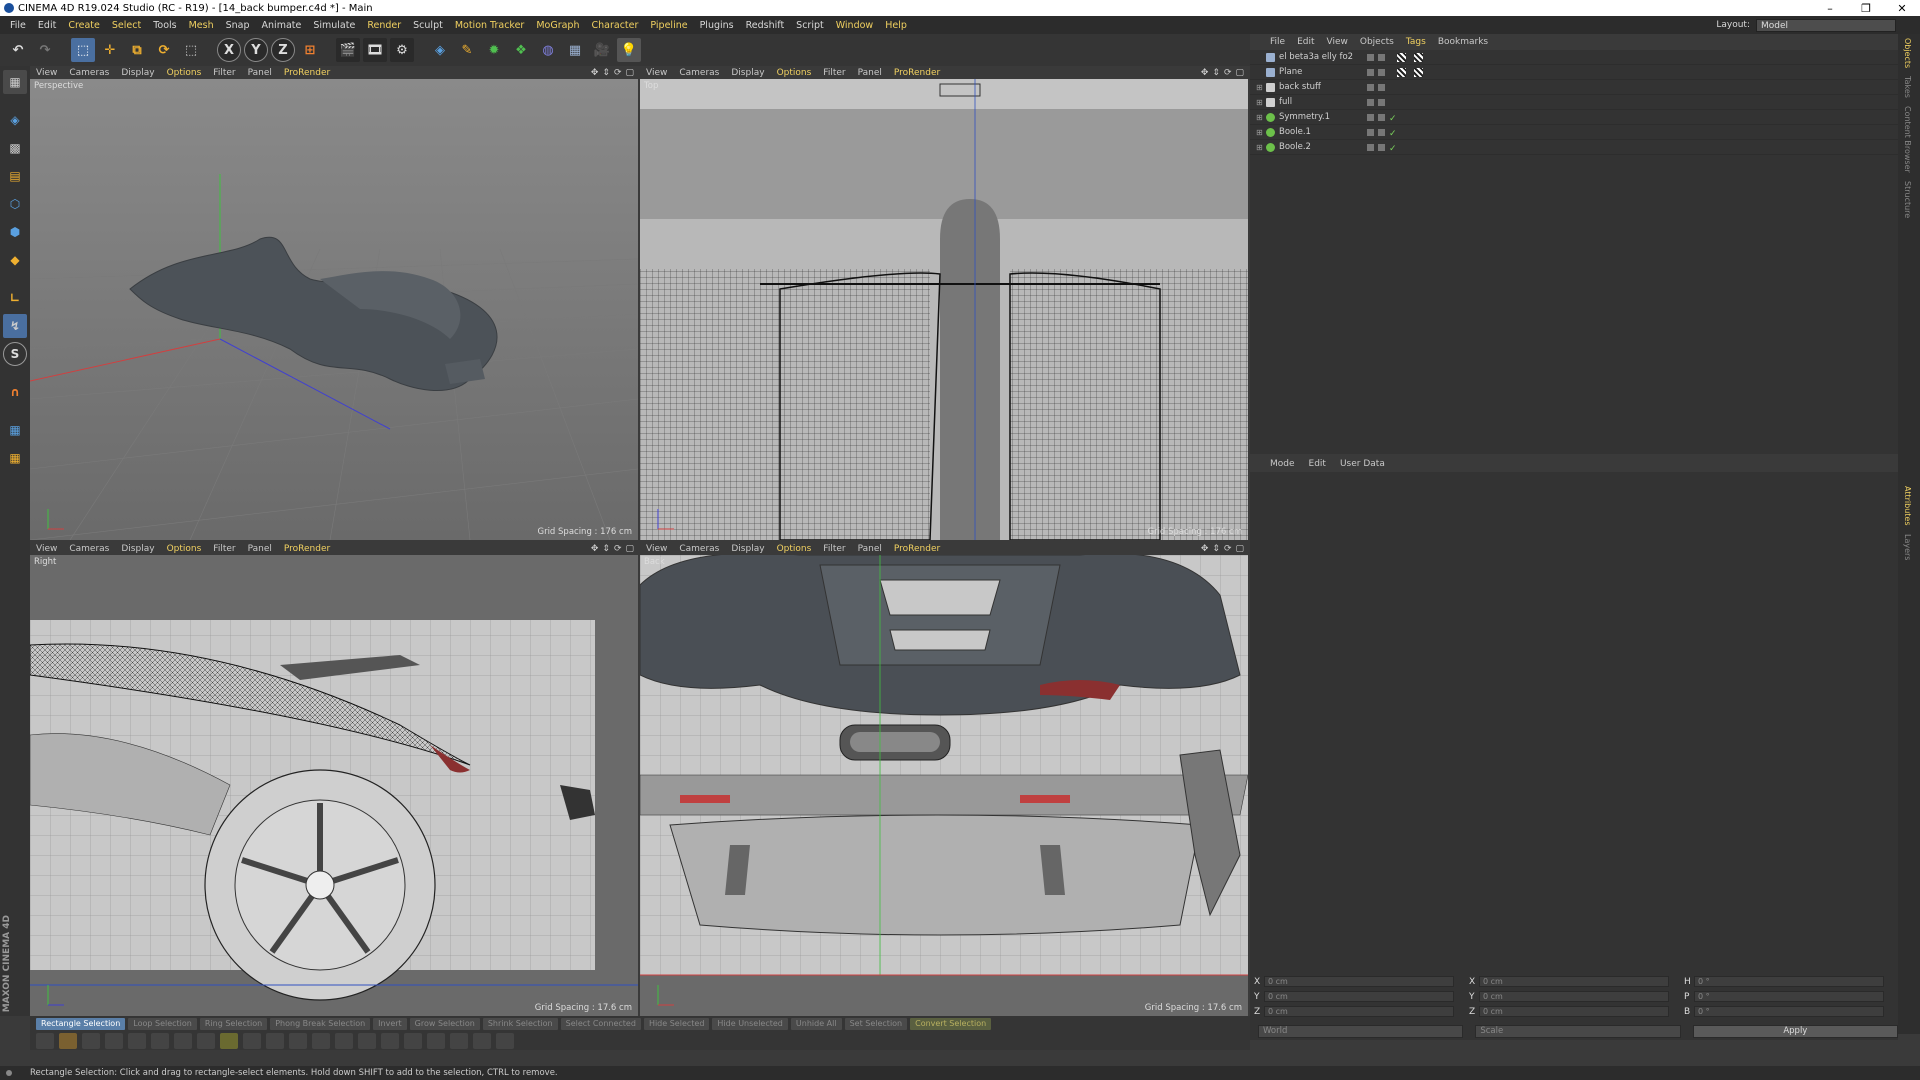 The width and height of the screenshot is (1920, 1080). I want to click on grow-selection-button: Grow Selection, so click(444, 1023).